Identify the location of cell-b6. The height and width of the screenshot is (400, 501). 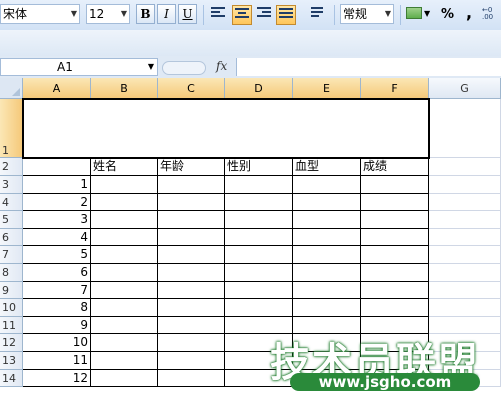
(124, 237).